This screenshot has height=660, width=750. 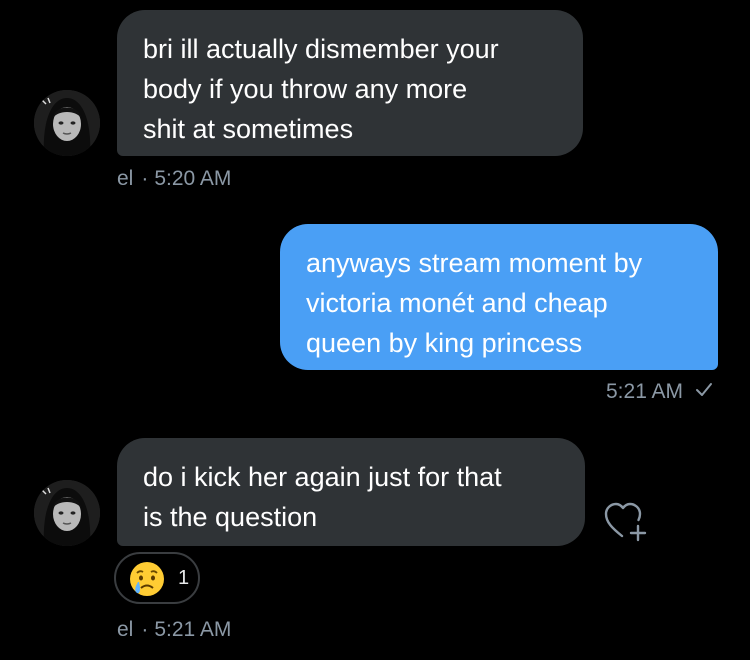 I want to click on crying-face-emoji, so click(x=147, y=581).